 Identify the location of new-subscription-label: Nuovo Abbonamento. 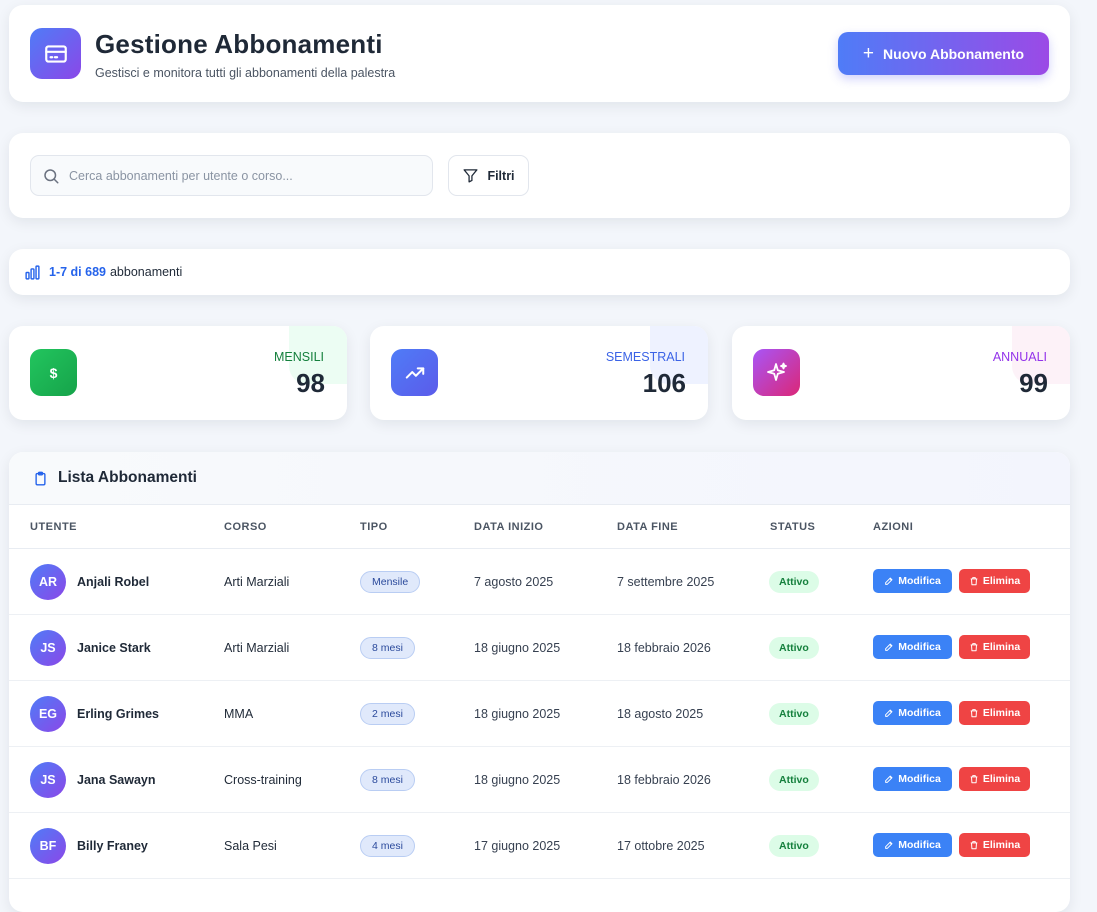
(954, 53).